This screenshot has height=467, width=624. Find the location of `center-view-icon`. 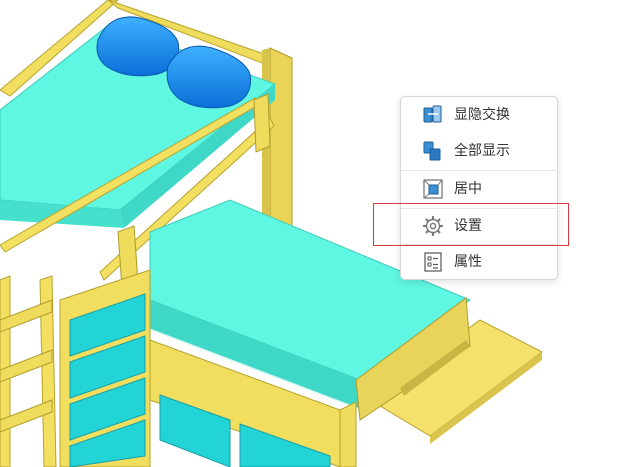

center-view-icon is located at coordinates (433, 189).